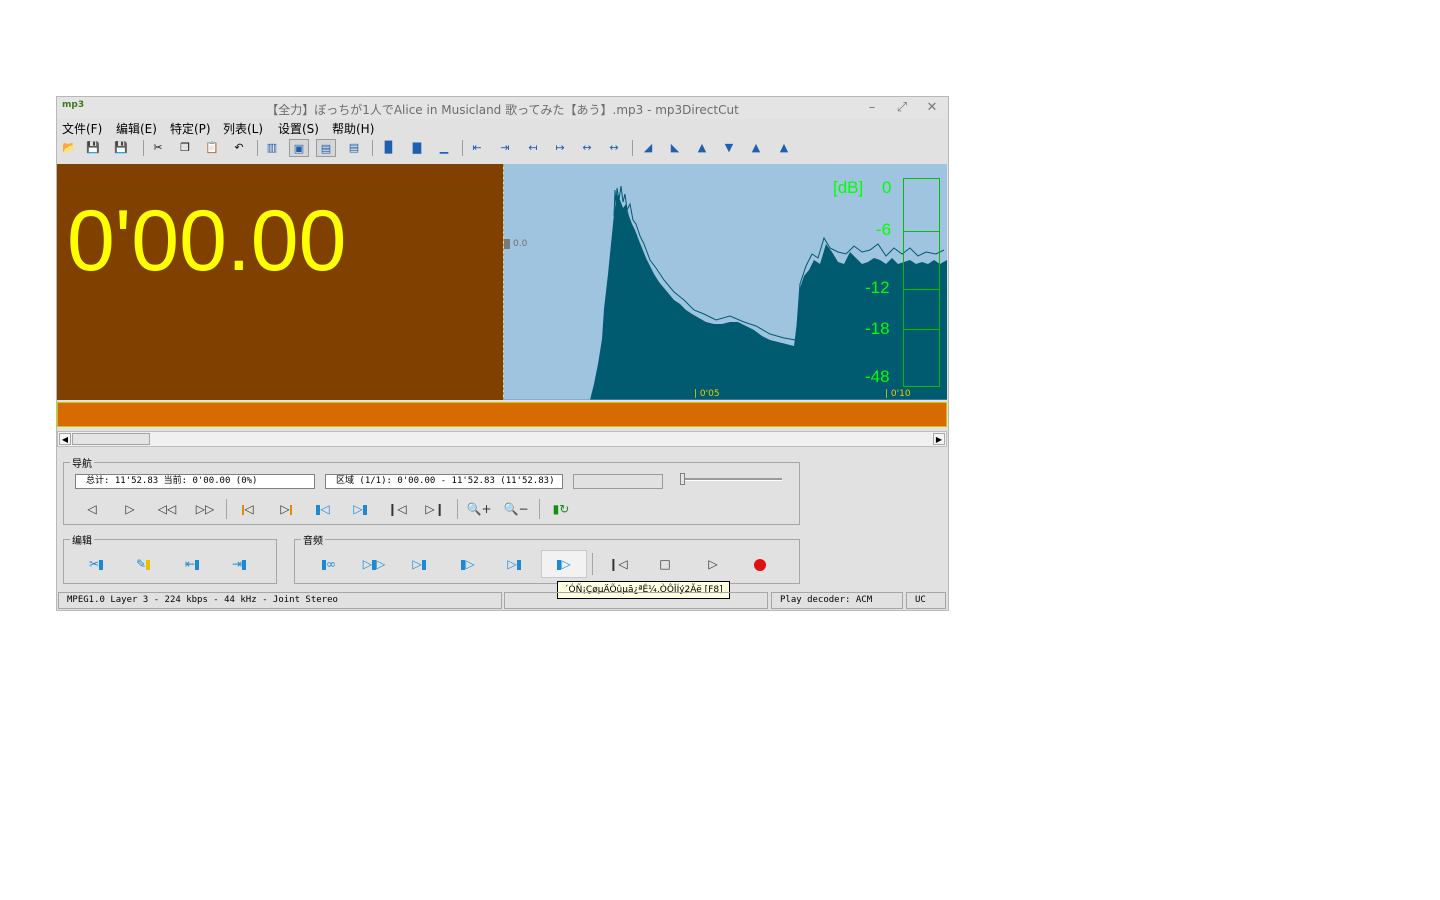 The height and width of the screenshot is (900, 1440). Describe the element at coordinates (190, 128) in the screenshot. I see `menu-special: 特定(P)` at that location.